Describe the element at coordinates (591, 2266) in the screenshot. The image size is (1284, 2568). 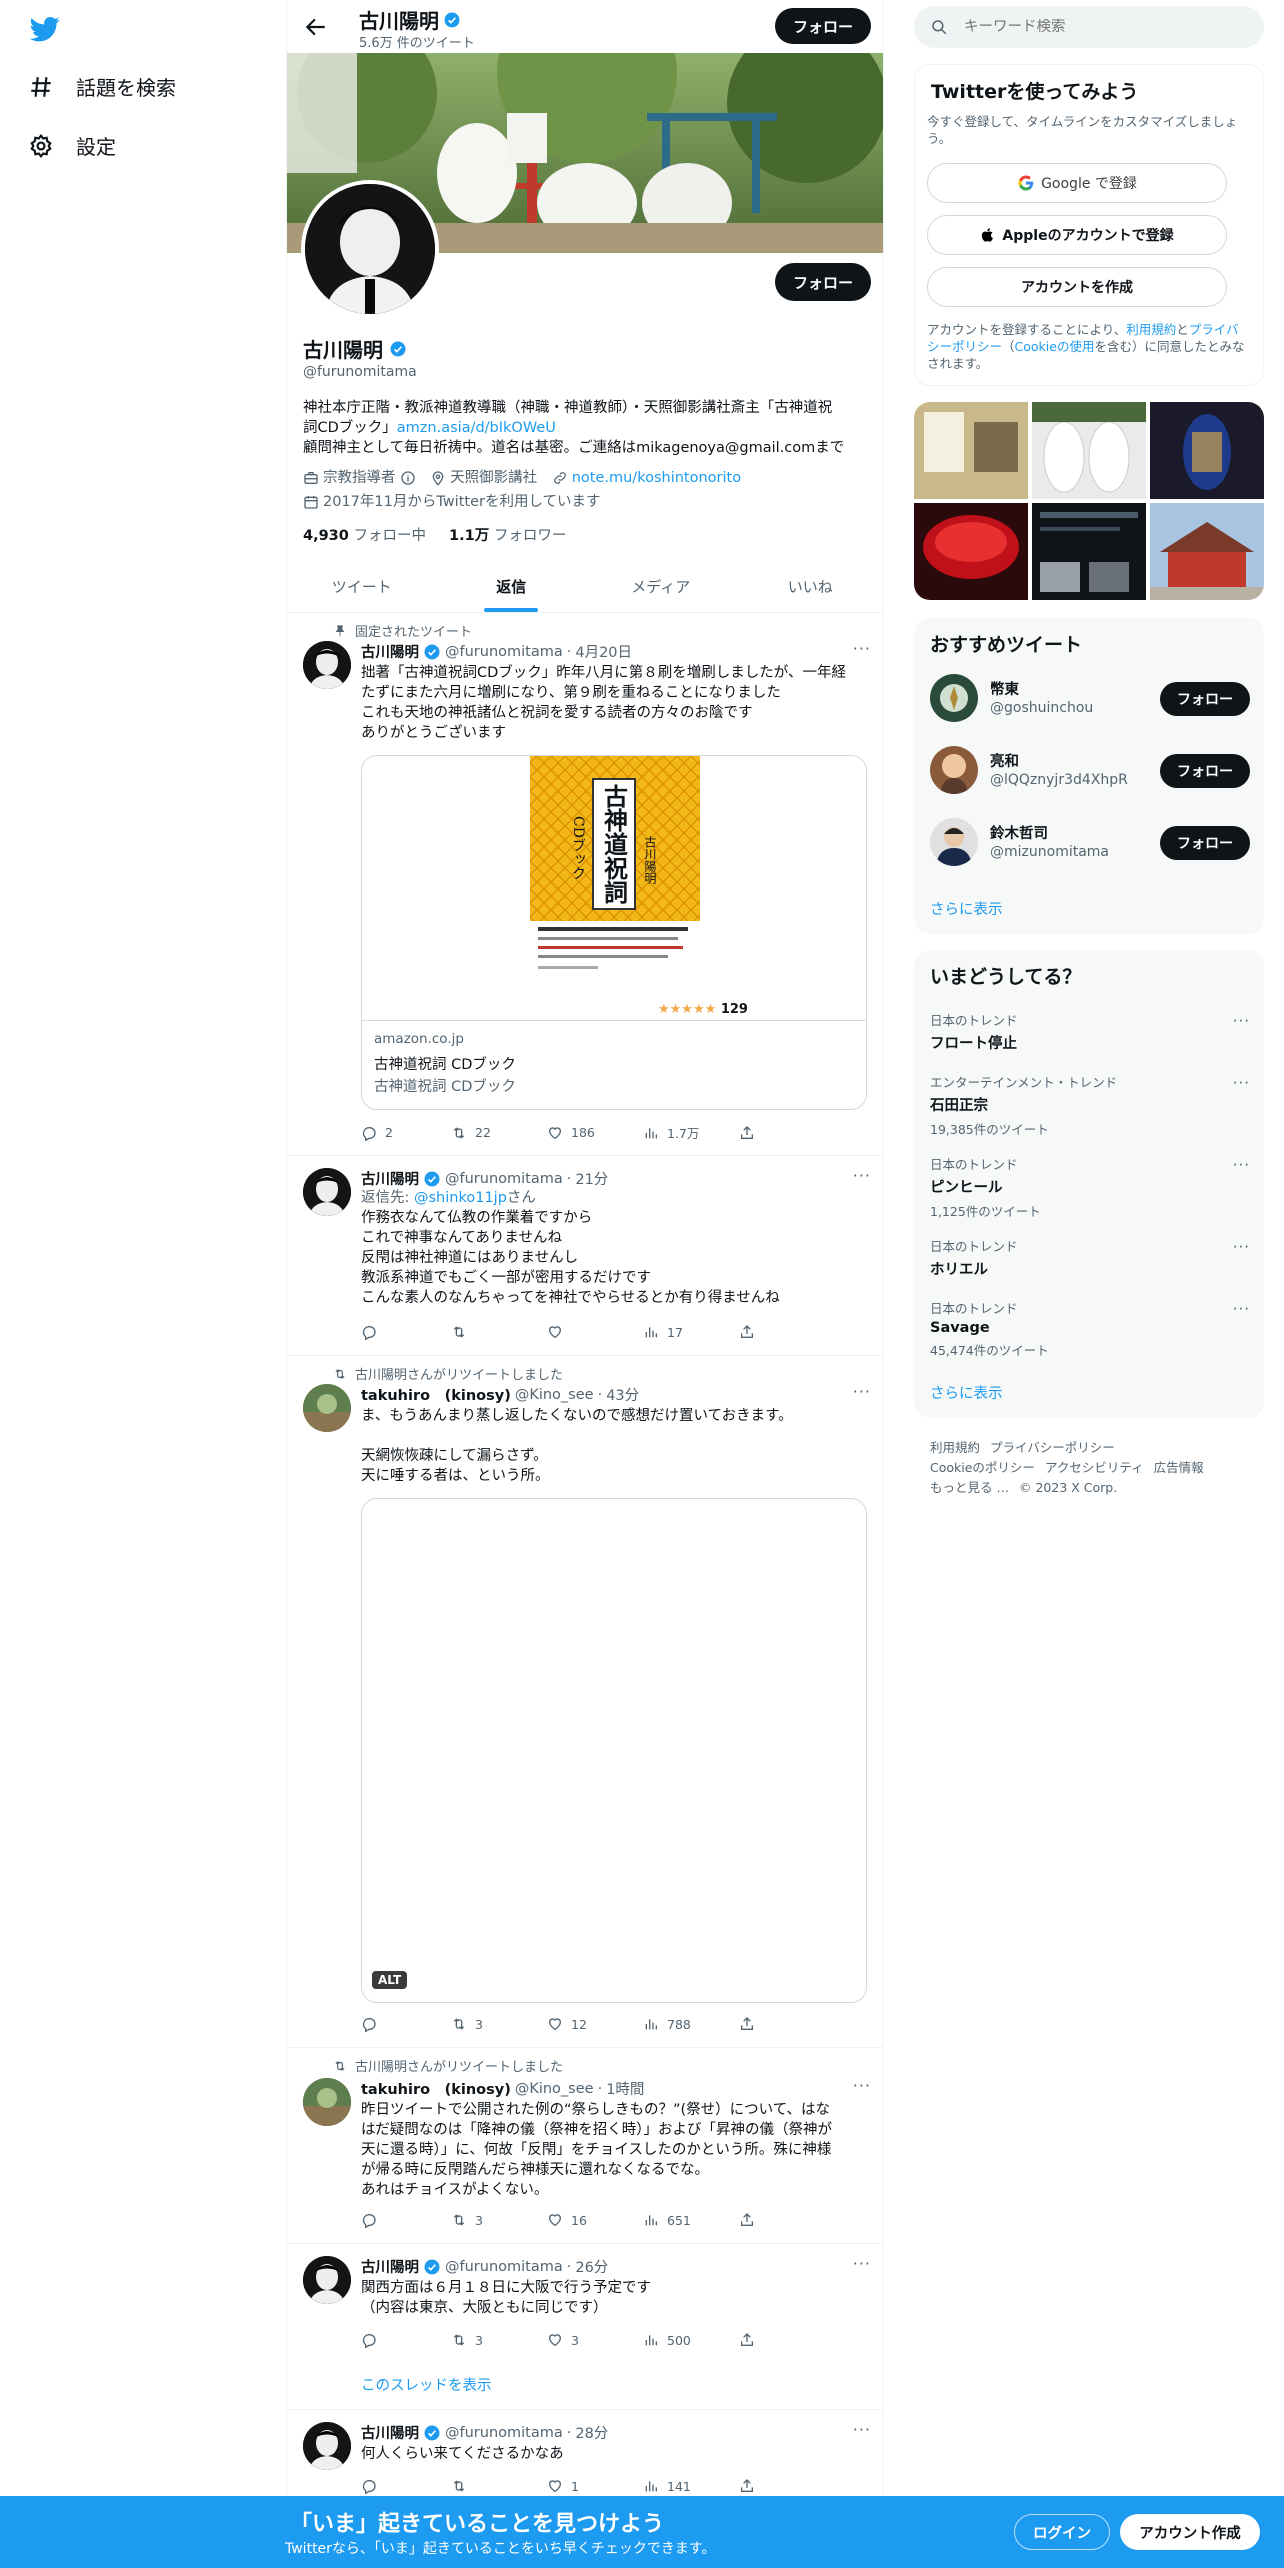
I see `tweet-time: 26分` at that location.